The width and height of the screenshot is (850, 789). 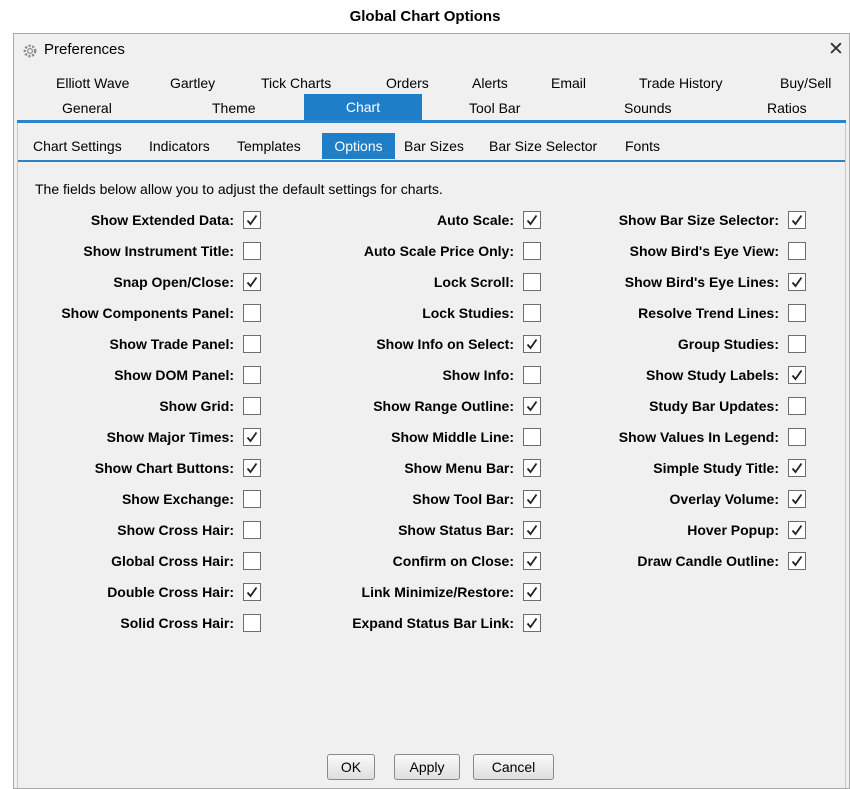 I want to click on subtab-divider, so click(x=431, y=161).